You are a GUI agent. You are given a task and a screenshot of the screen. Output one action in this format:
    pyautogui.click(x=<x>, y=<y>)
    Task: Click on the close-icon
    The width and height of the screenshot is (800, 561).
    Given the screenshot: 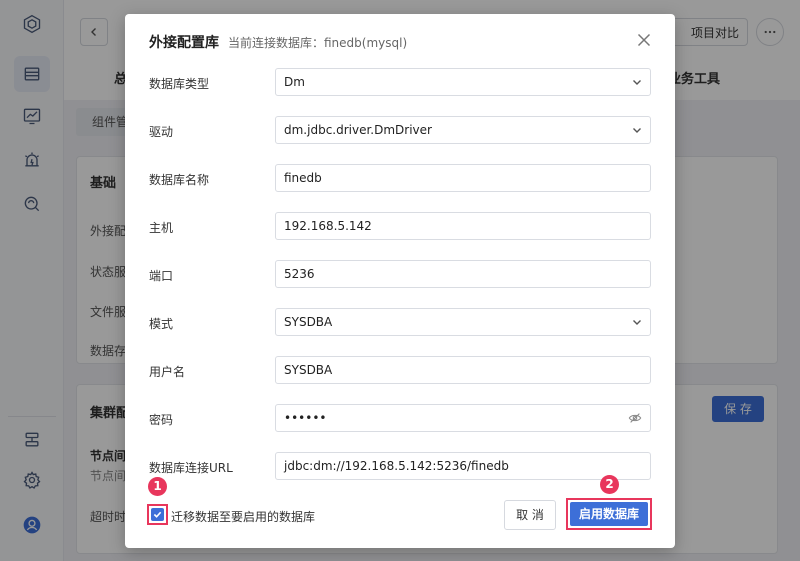 What is the action you would take?
    pyautogui.click(x=644, y=40)
    